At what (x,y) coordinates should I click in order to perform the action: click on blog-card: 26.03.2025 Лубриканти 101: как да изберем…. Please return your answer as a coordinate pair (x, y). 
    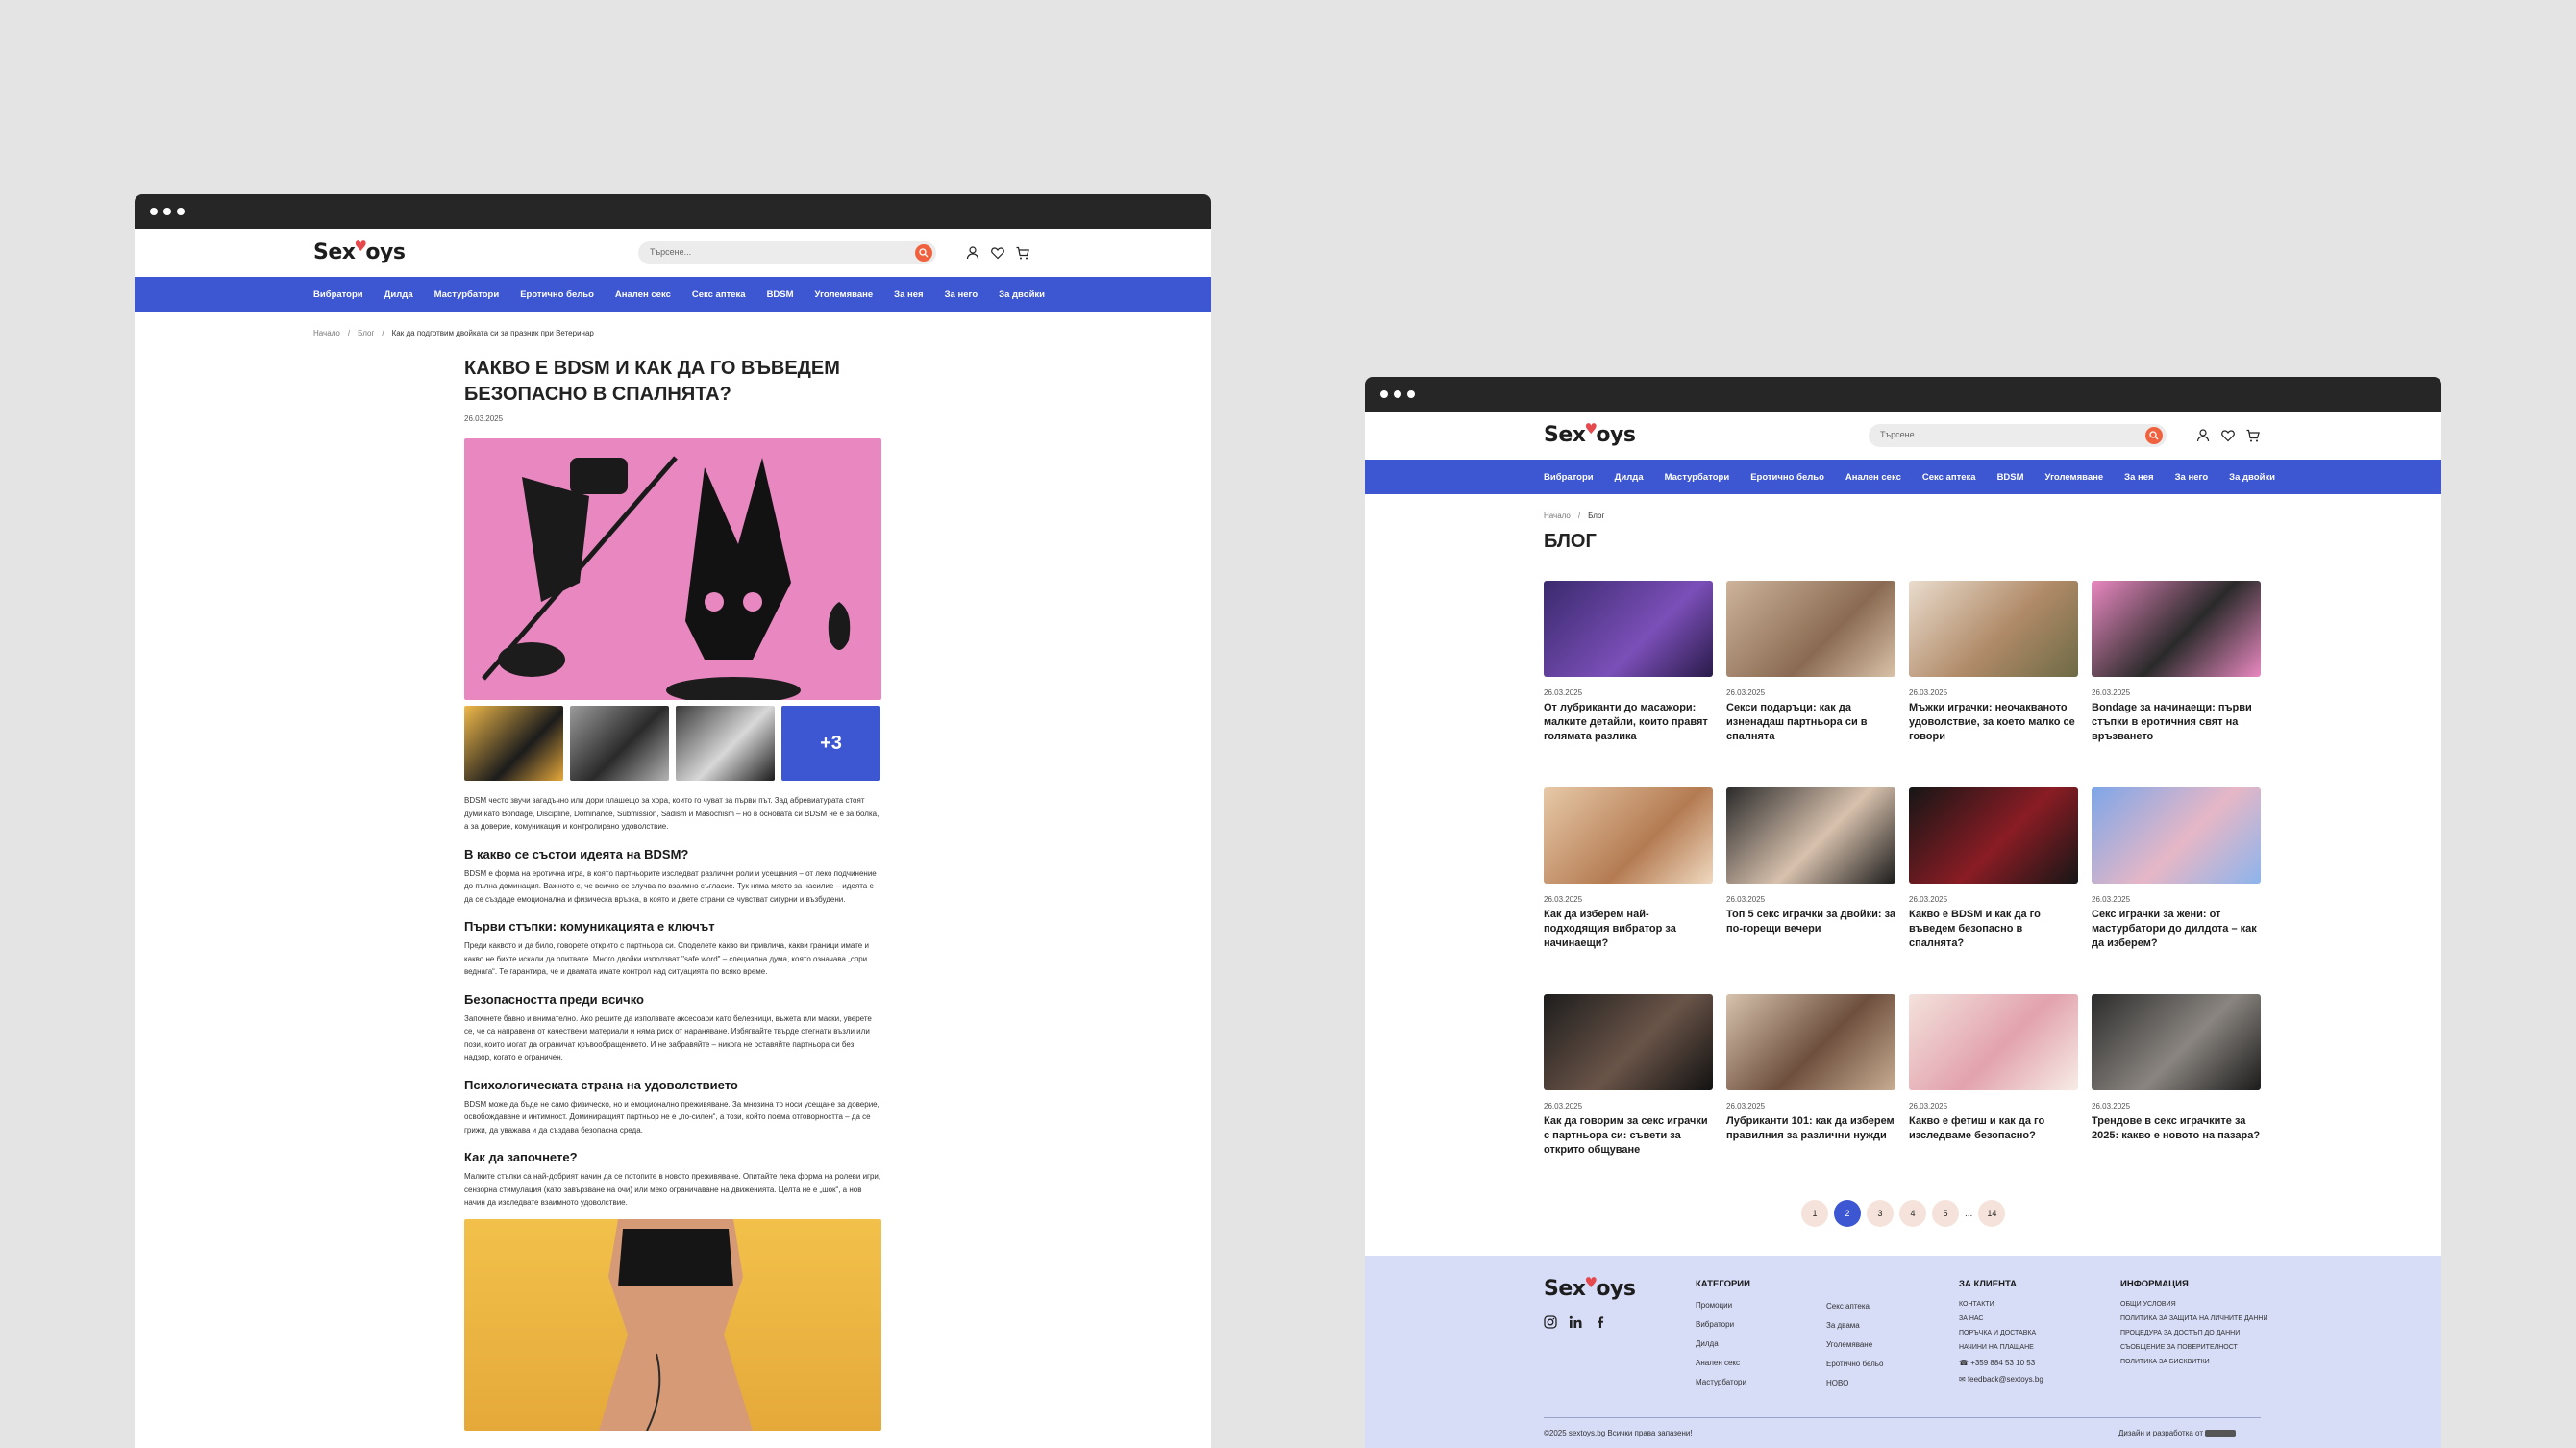
    Looking at the image, I should click on (1811, 1086).